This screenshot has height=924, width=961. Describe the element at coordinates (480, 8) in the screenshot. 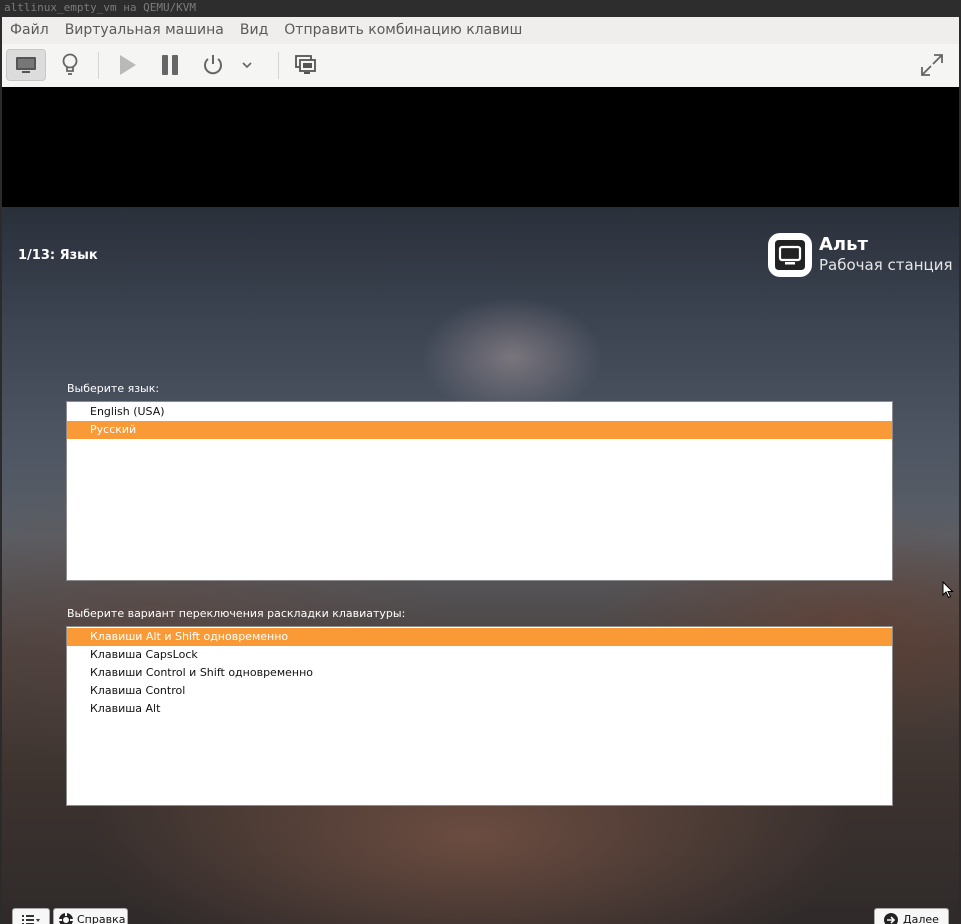

I see `window-title: altlinux_empty_vm на QEMU/KVM` at that location.